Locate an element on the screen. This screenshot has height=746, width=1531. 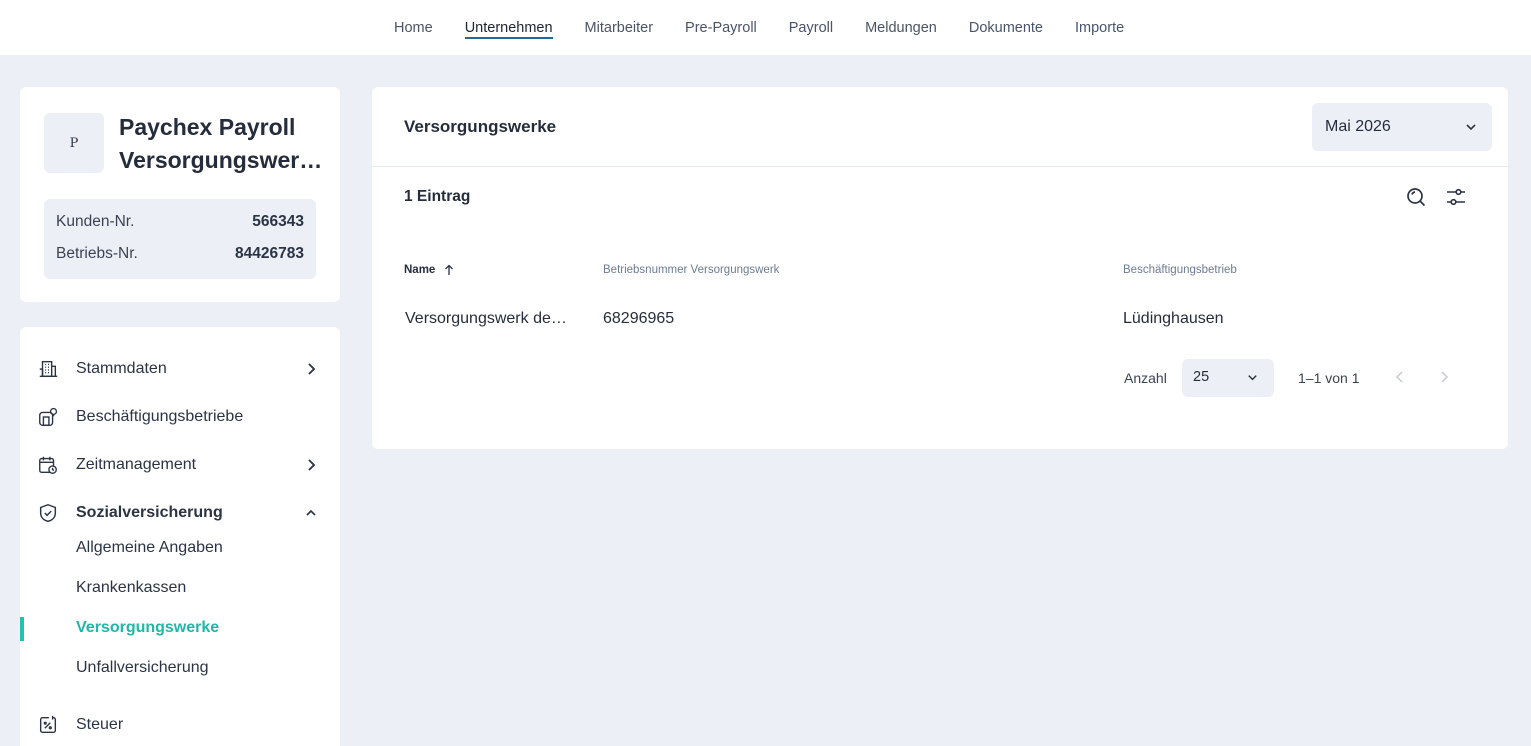
tab-meldungen: Meldungen is located at coordinates (901, 27).